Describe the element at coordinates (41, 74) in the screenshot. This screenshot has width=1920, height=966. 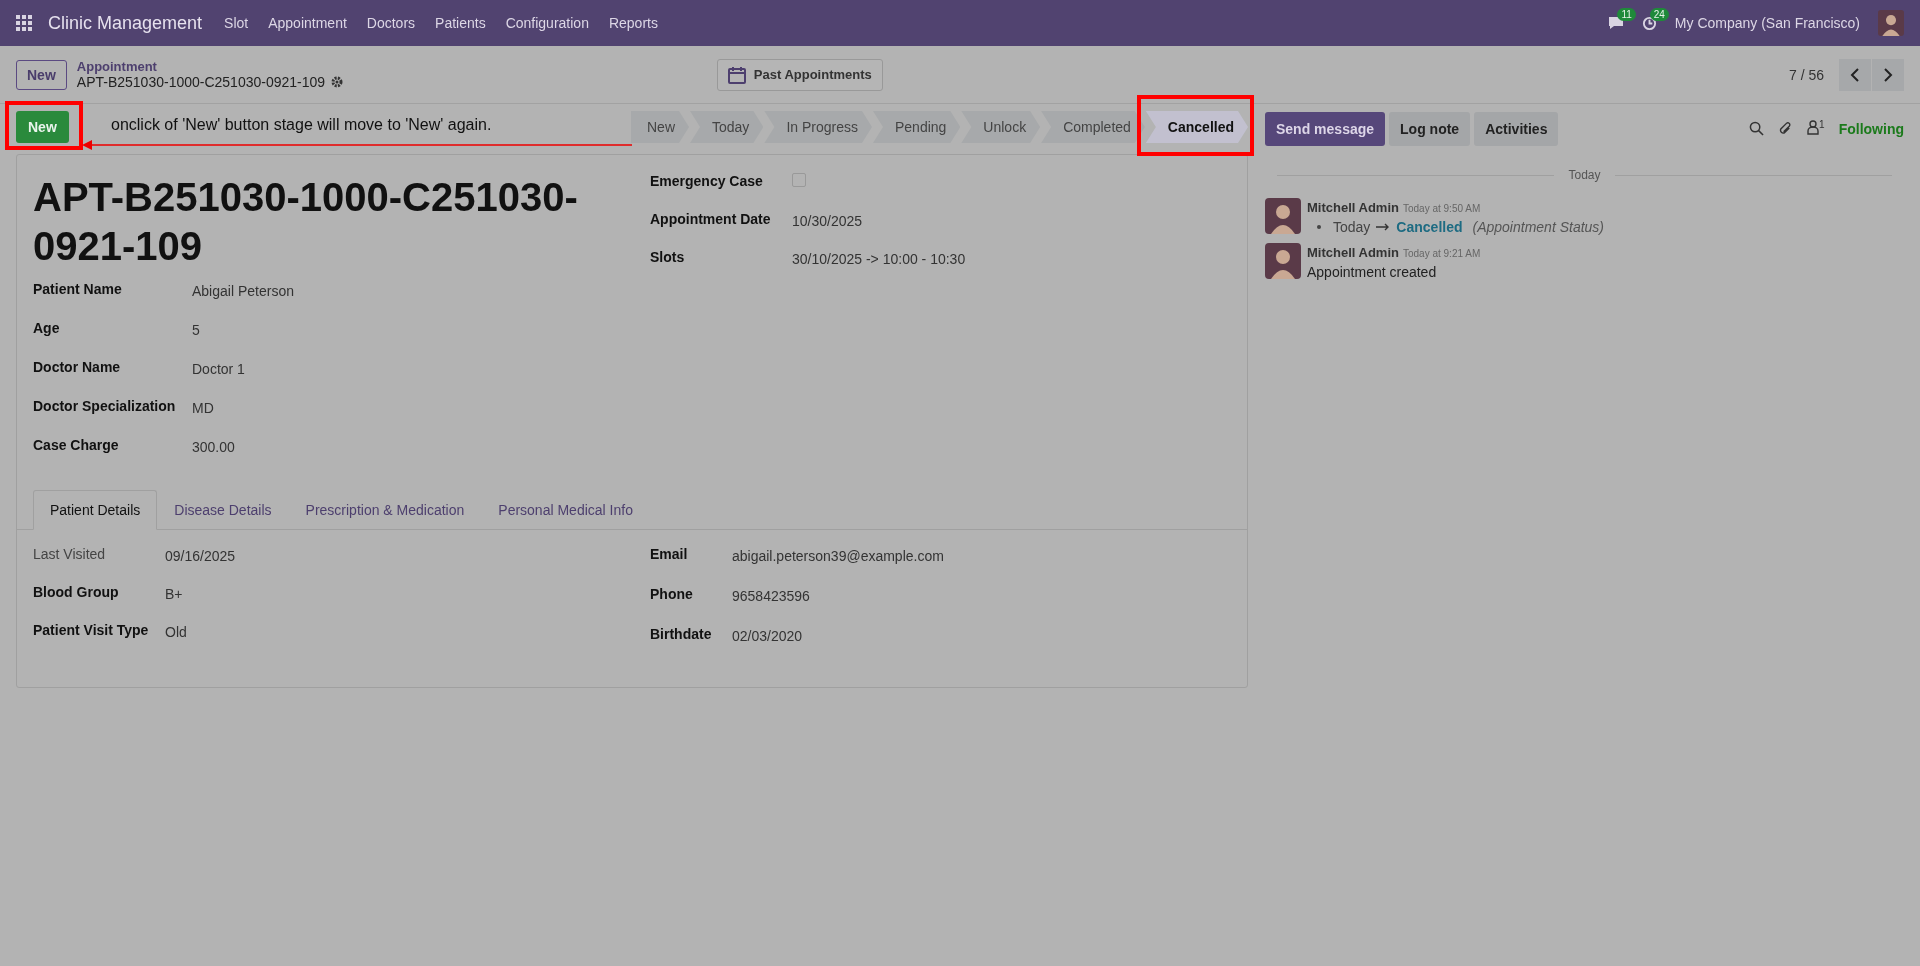
I see `new-button: New` at that location.